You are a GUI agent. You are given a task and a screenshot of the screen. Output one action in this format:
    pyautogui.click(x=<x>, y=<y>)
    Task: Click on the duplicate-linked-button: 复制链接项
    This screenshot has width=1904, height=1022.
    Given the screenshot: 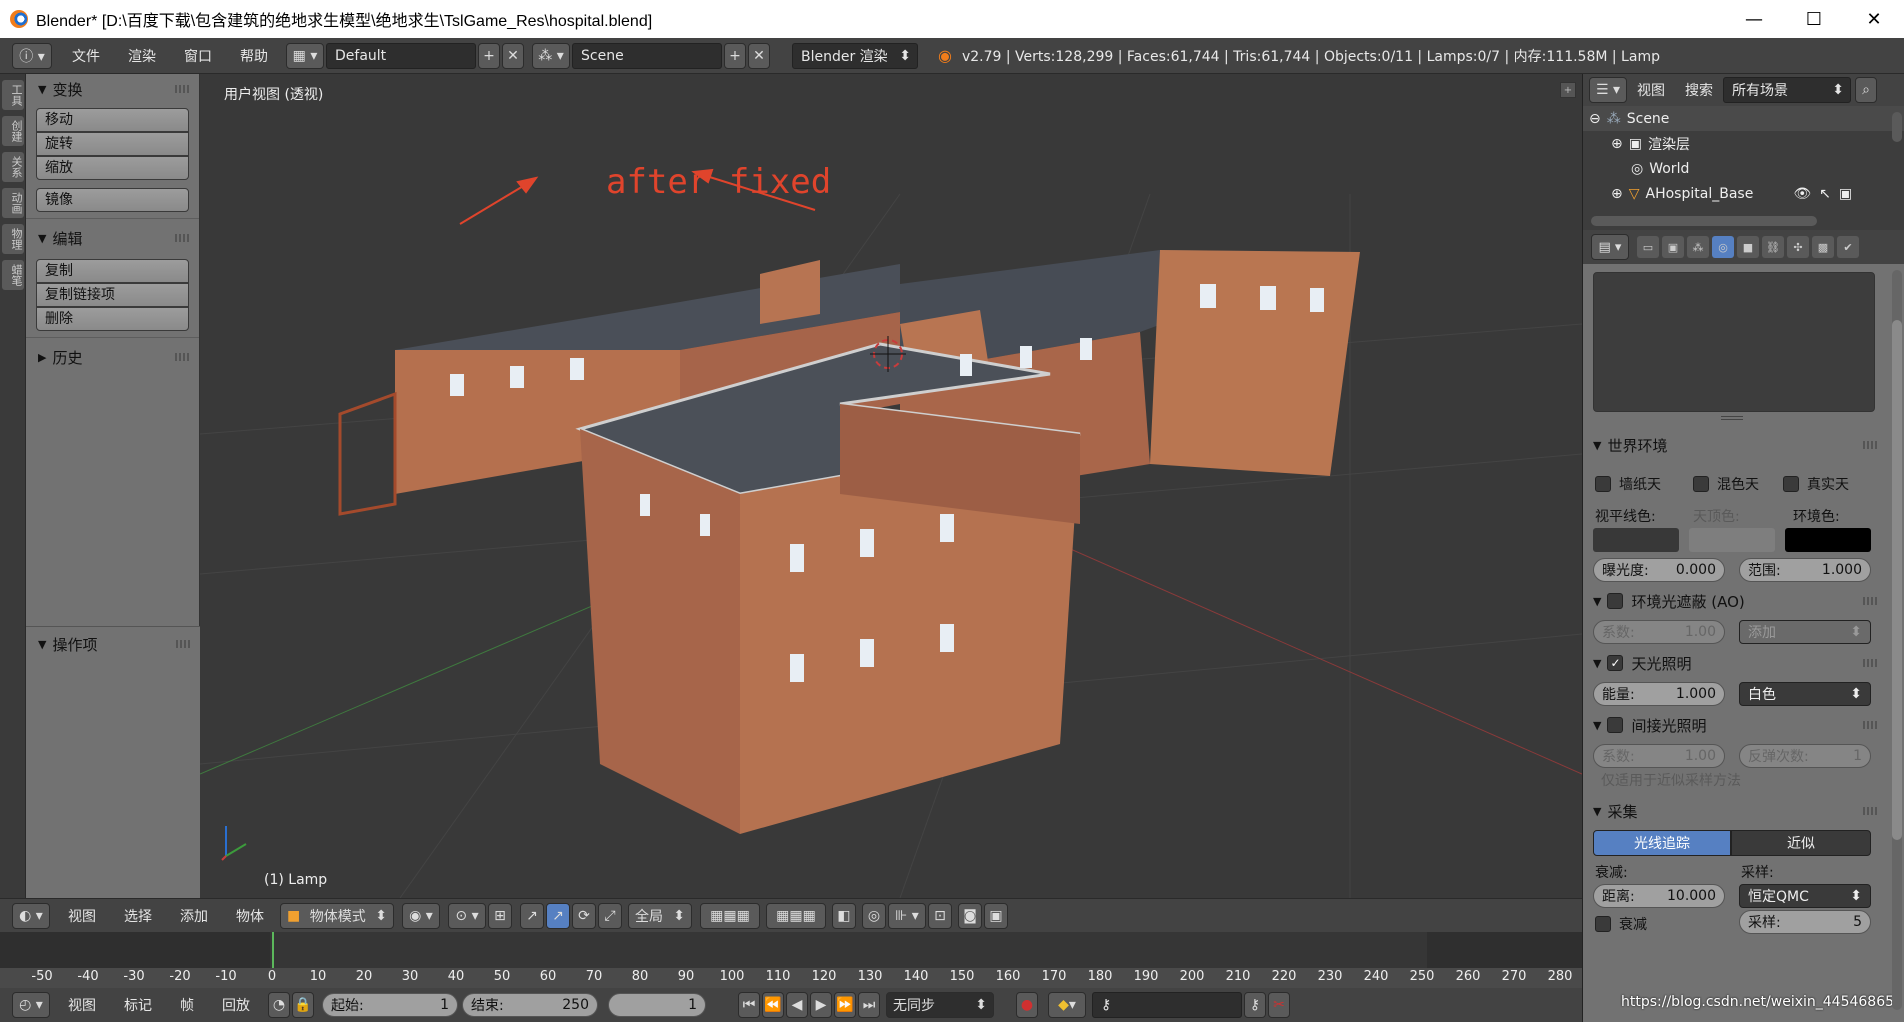 What is the action you would take?
    pyautogui.click(x=112, y=295)
    